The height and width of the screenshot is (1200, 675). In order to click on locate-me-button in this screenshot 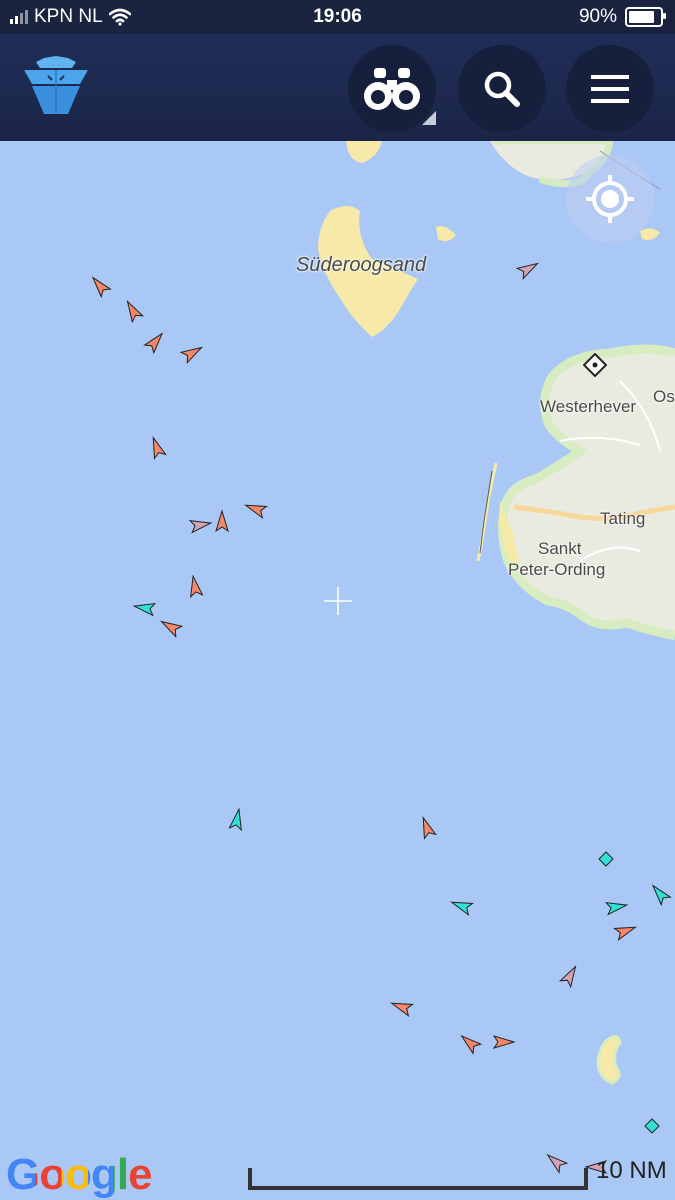, I will do `click(610, 199)`.